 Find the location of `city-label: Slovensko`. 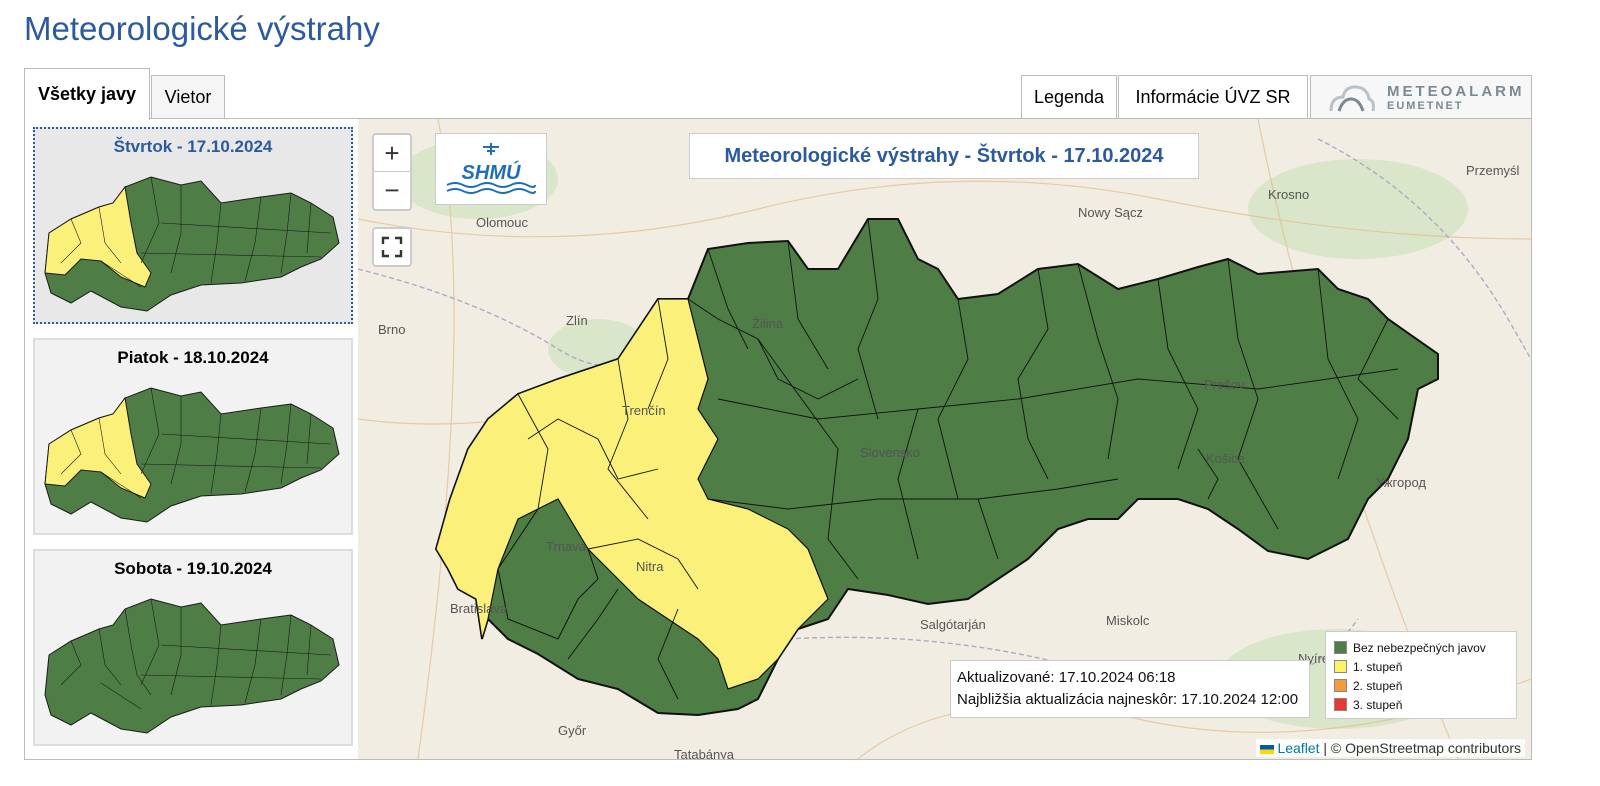

city-label: Slovensko is located at coordinates (890, 452).